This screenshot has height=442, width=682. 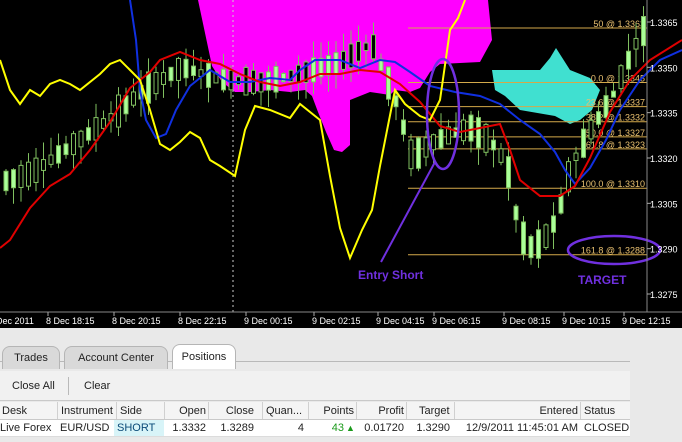 What do you see at coordinates (202, 321) in the screenshot?
I see `time-label: 8 Dec 22:15` at bounding box center [202, 321].